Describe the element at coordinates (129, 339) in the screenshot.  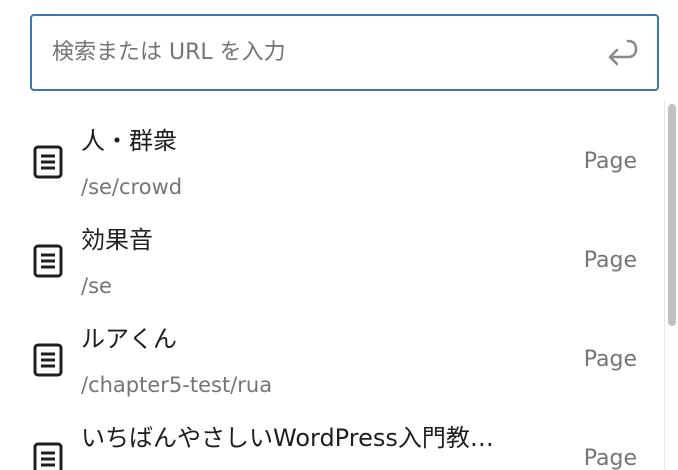
I see `result-title: ルアくん` at that location.